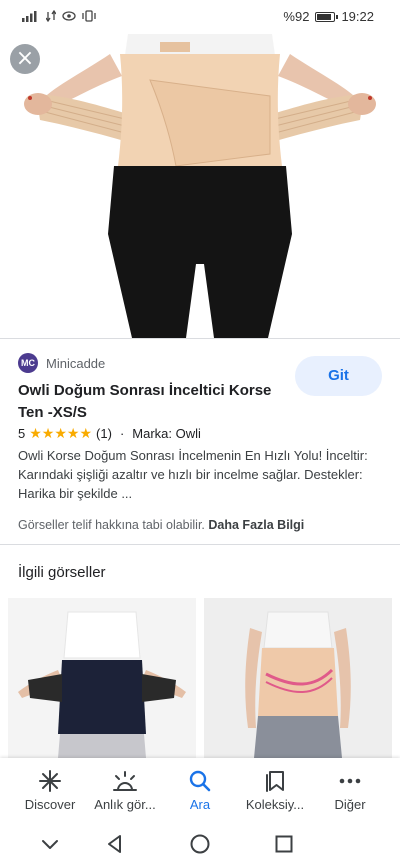 The image size is (400, 866). Describe the element at coordinates (125, 781) in the screenshot. I see `snapshot-icon` at that location.